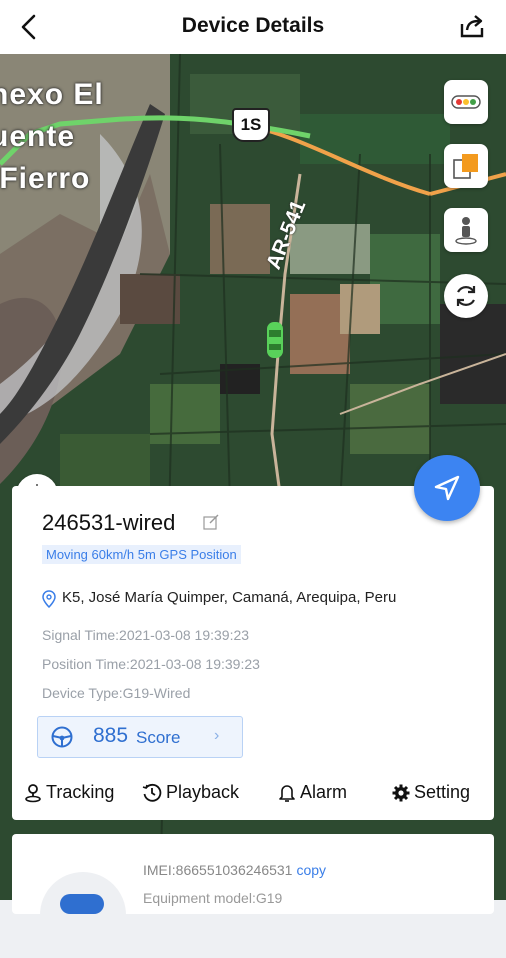  I want to click on tracking-label: Tracking, so click(80, 792).